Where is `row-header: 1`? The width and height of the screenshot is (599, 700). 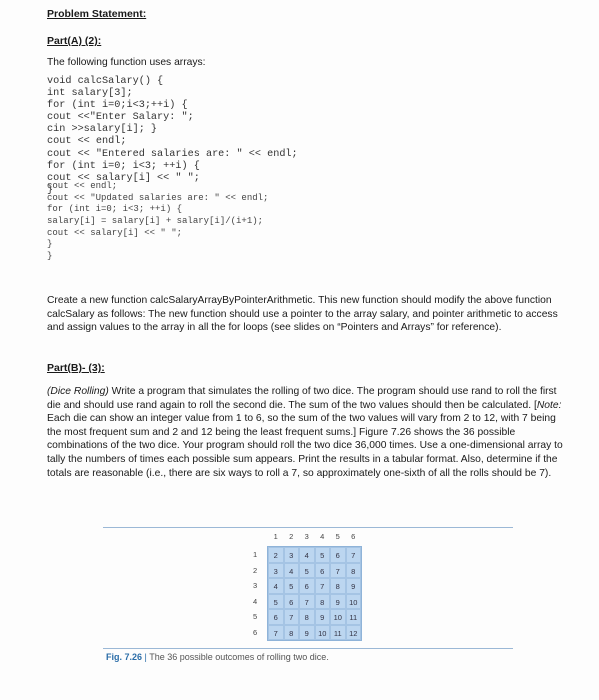 row-header: 1 is located at coordinates (255, 554).